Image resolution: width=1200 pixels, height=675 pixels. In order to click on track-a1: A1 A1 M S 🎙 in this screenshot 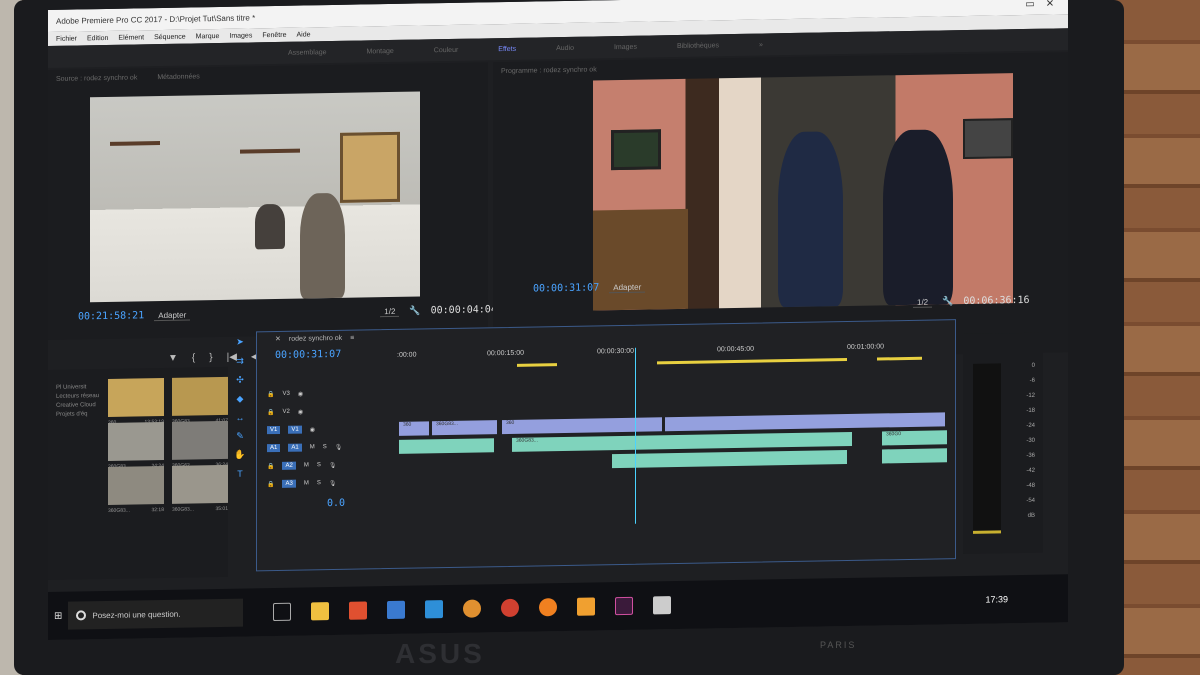, I will do `click(327, 447)`.